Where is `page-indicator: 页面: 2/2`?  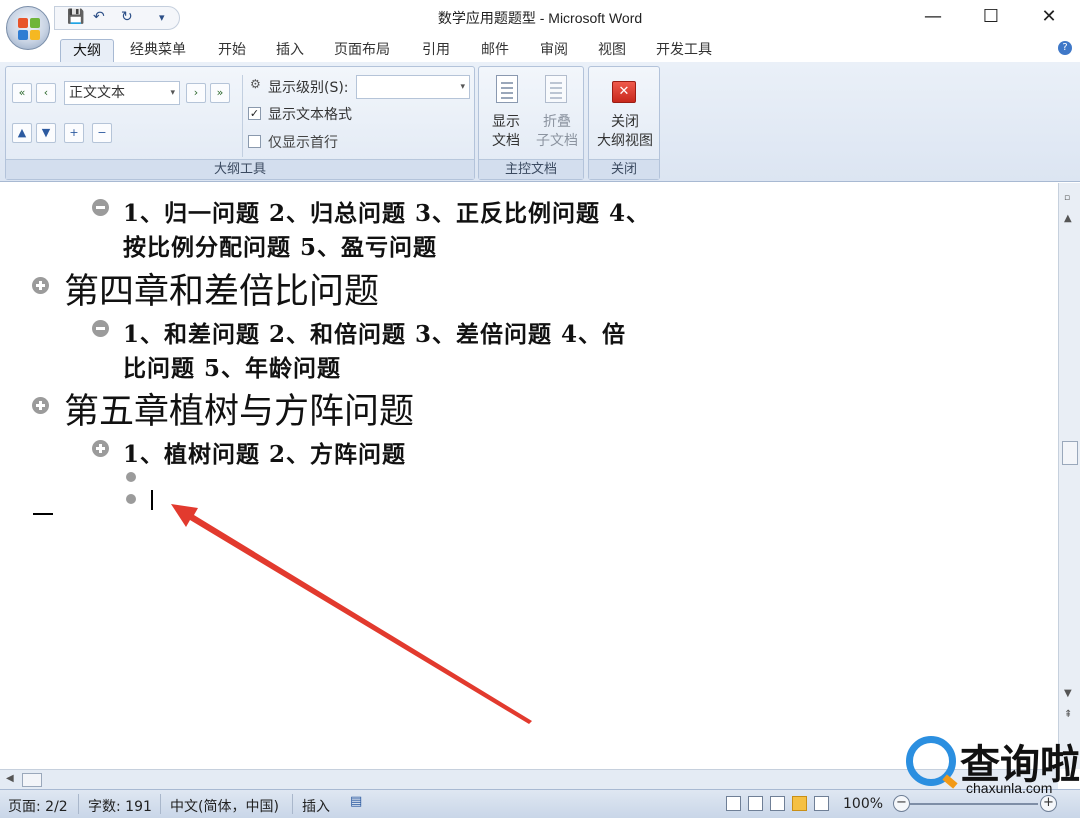 page-indicator: 页面: 2/2 is located at coordinates (38, 806).